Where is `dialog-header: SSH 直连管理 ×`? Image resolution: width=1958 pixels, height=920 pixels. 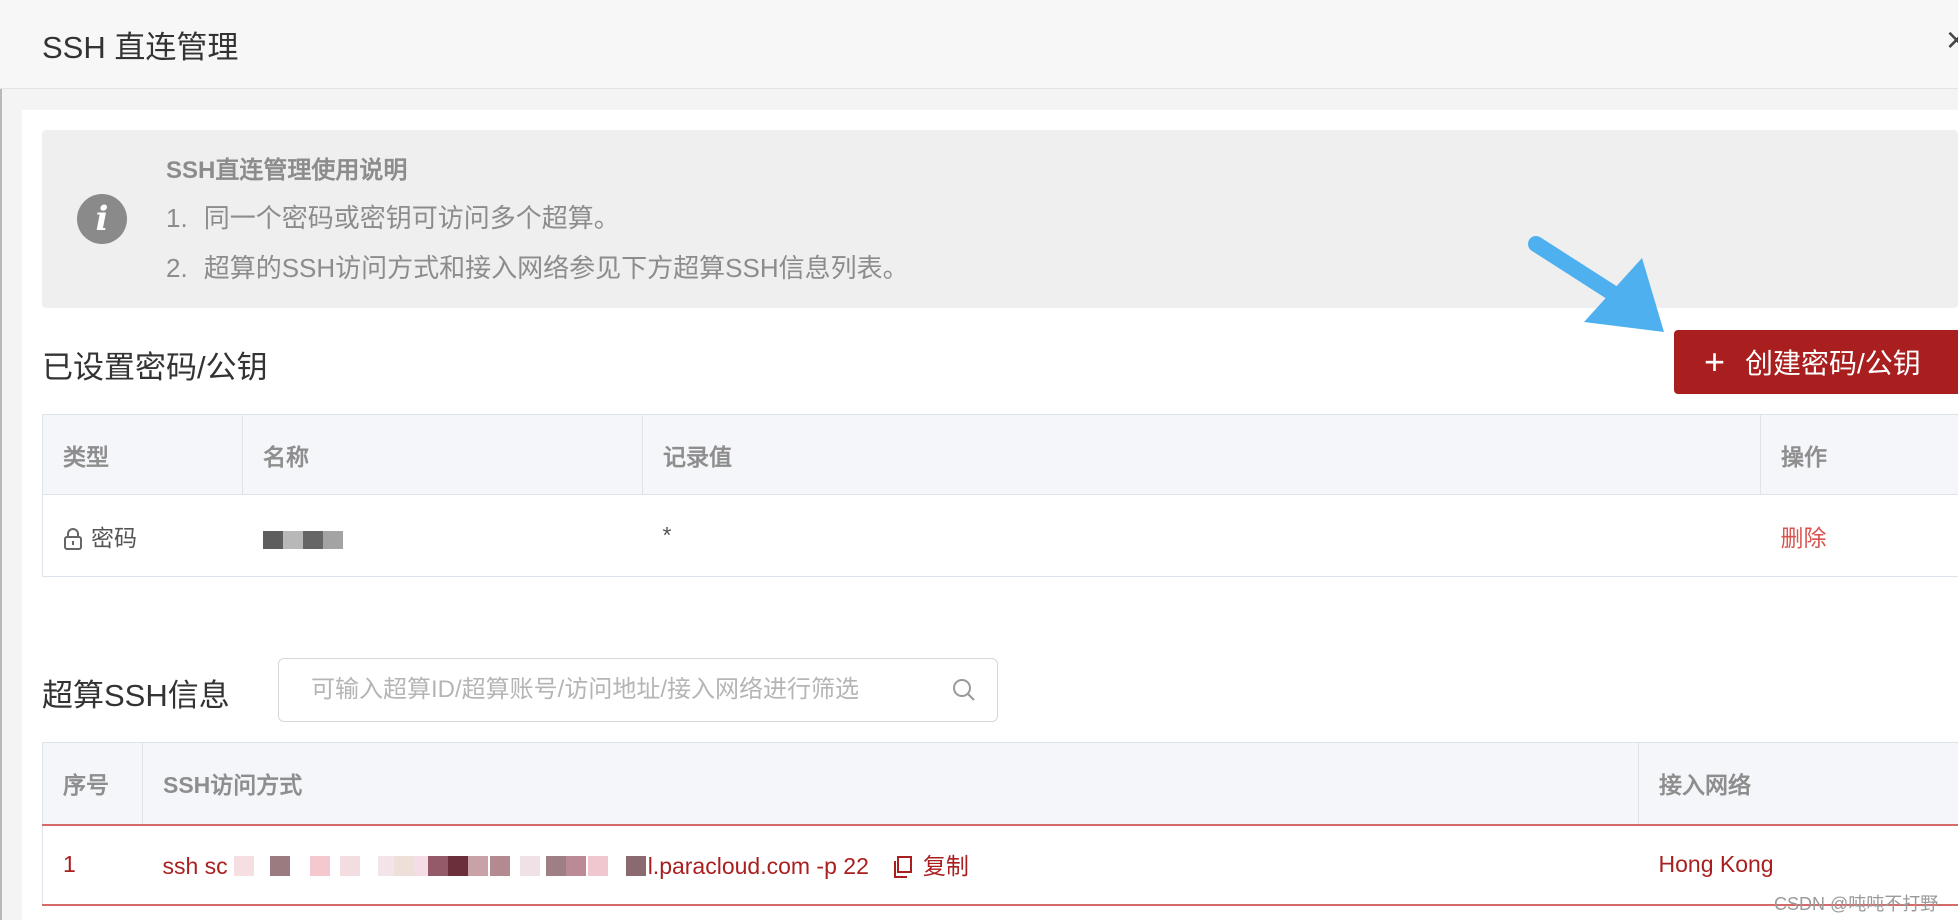 dialog-header: SSH 直连管理 × is located at coordinates (979, 44).